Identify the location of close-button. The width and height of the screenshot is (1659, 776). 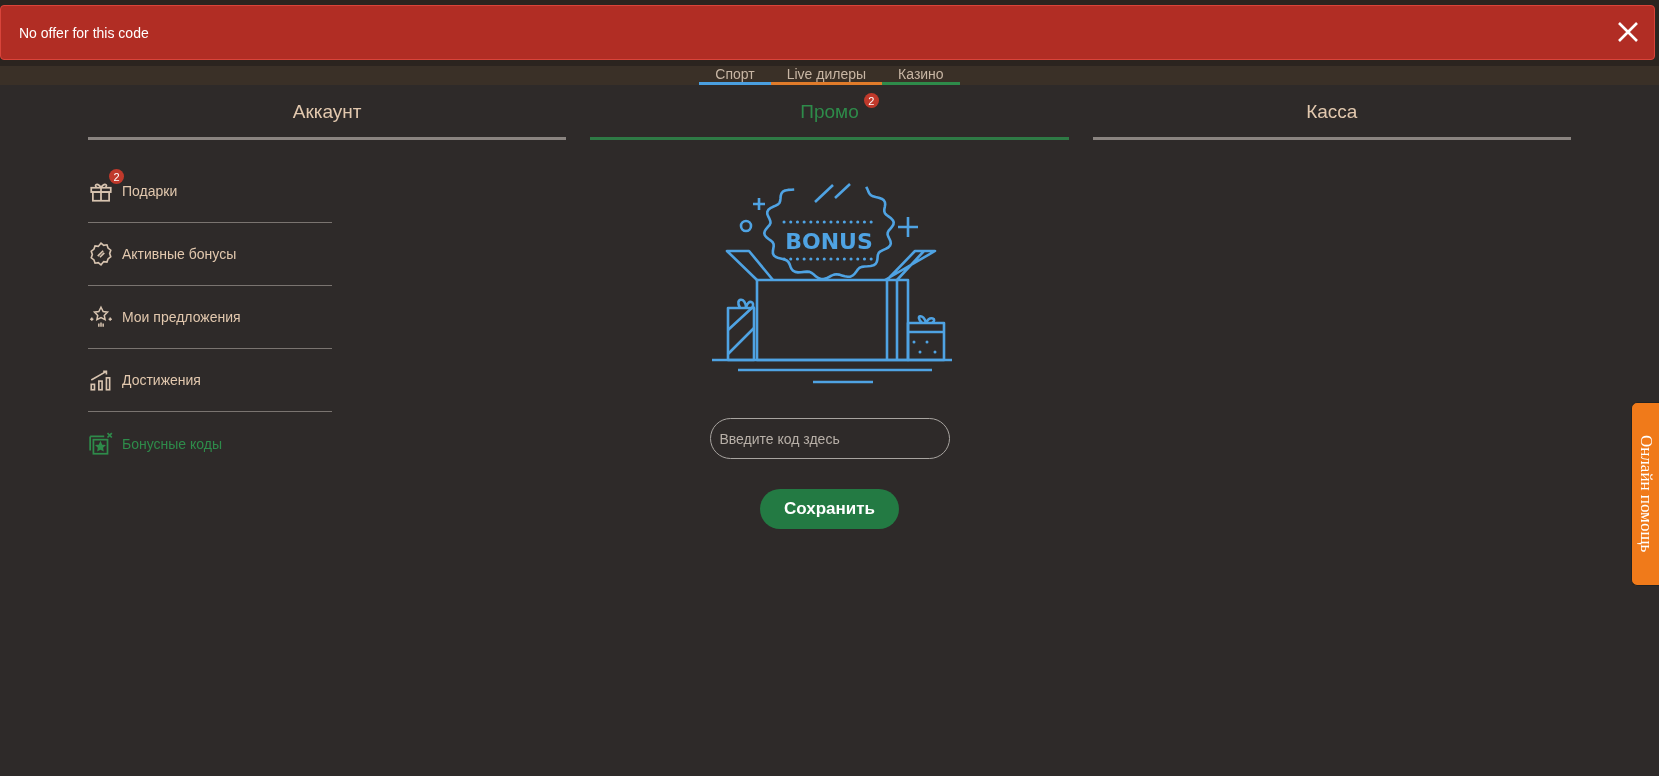
(1628, 32).